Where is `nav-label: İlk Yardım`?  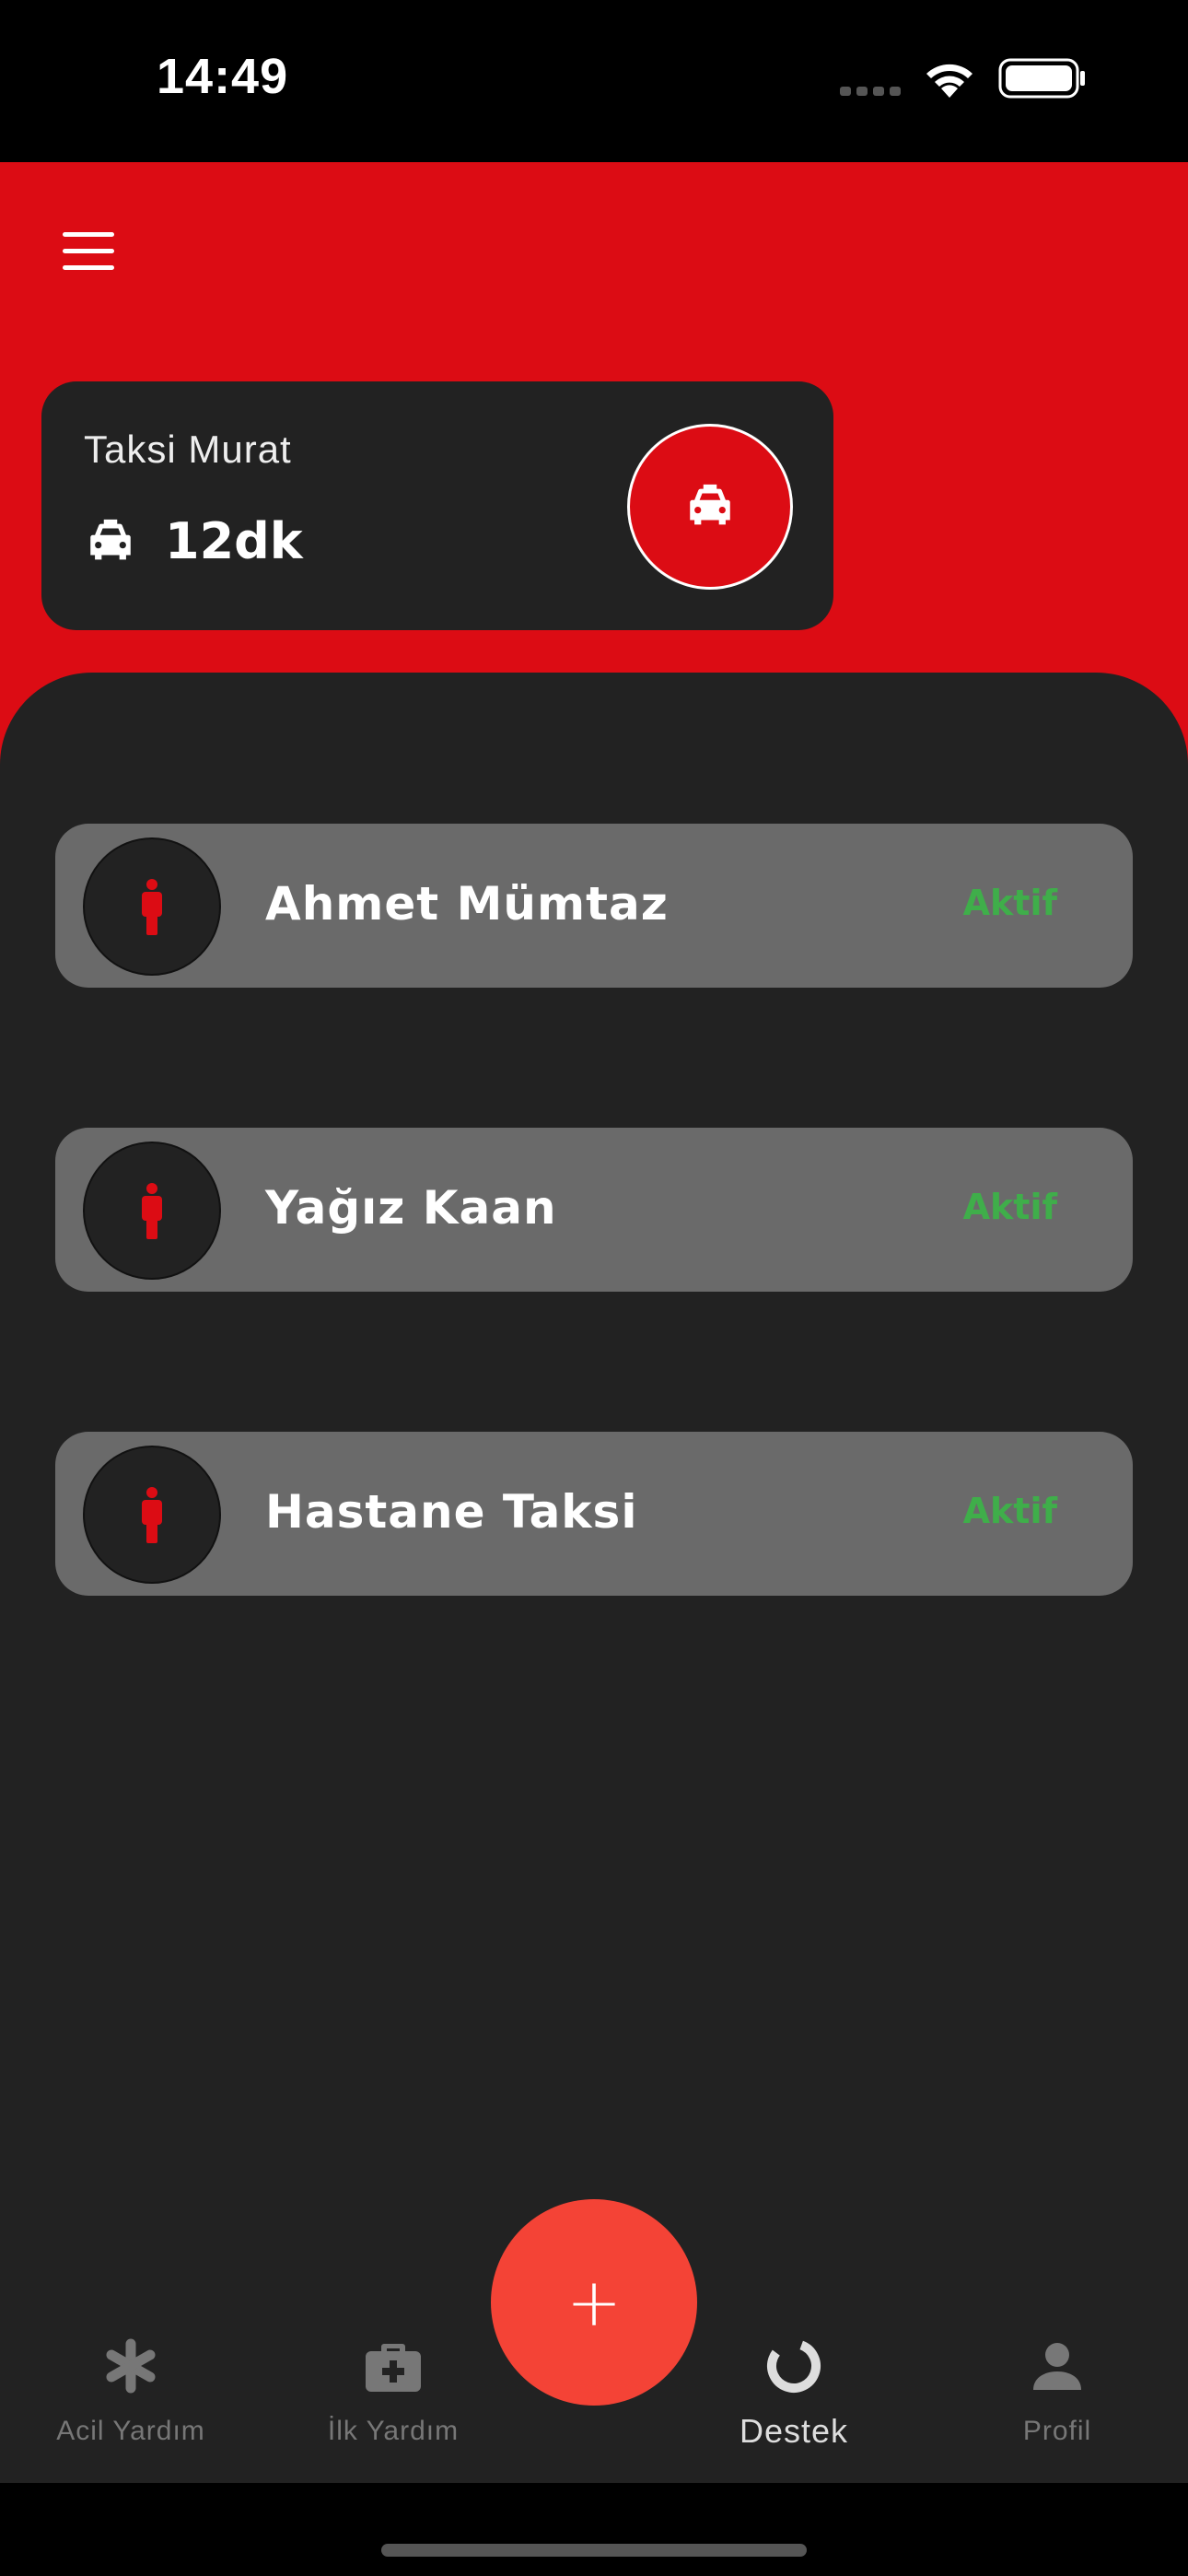 nav-label: İlk Yardım is located at coordinates (393, 2431).